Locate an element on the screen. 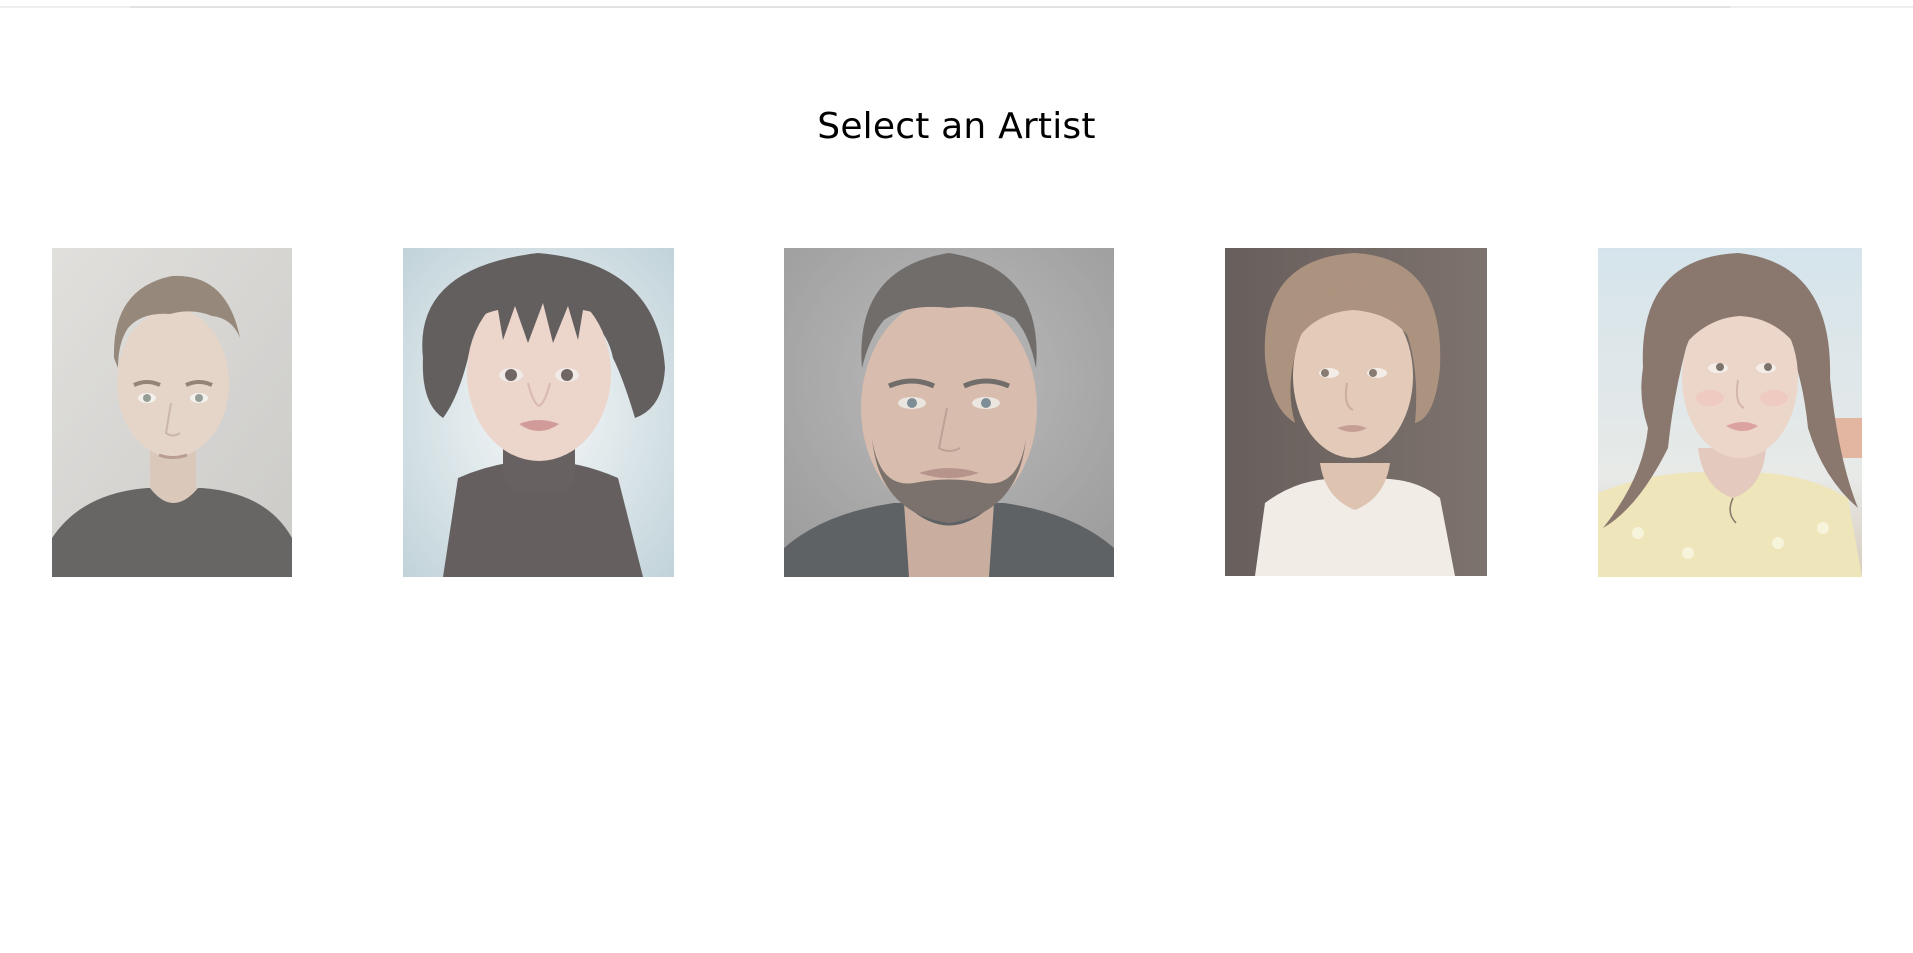  top-divider-line is located at coordinates (930, 7).